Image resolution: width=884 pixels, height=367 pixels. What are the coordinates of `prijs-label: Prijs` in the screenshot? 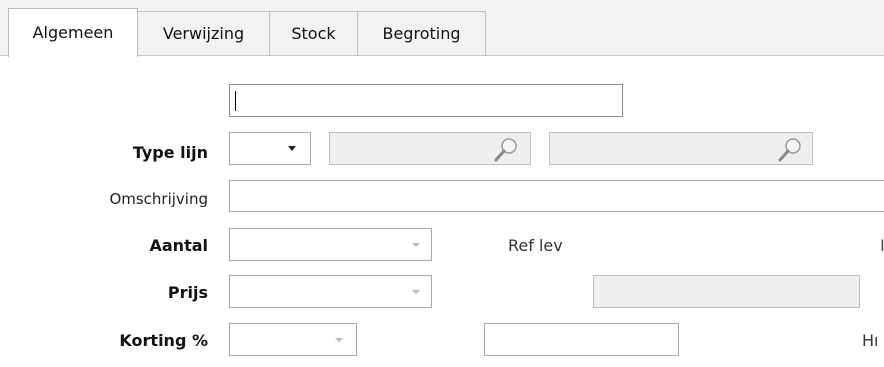 It's located at (187, 292).